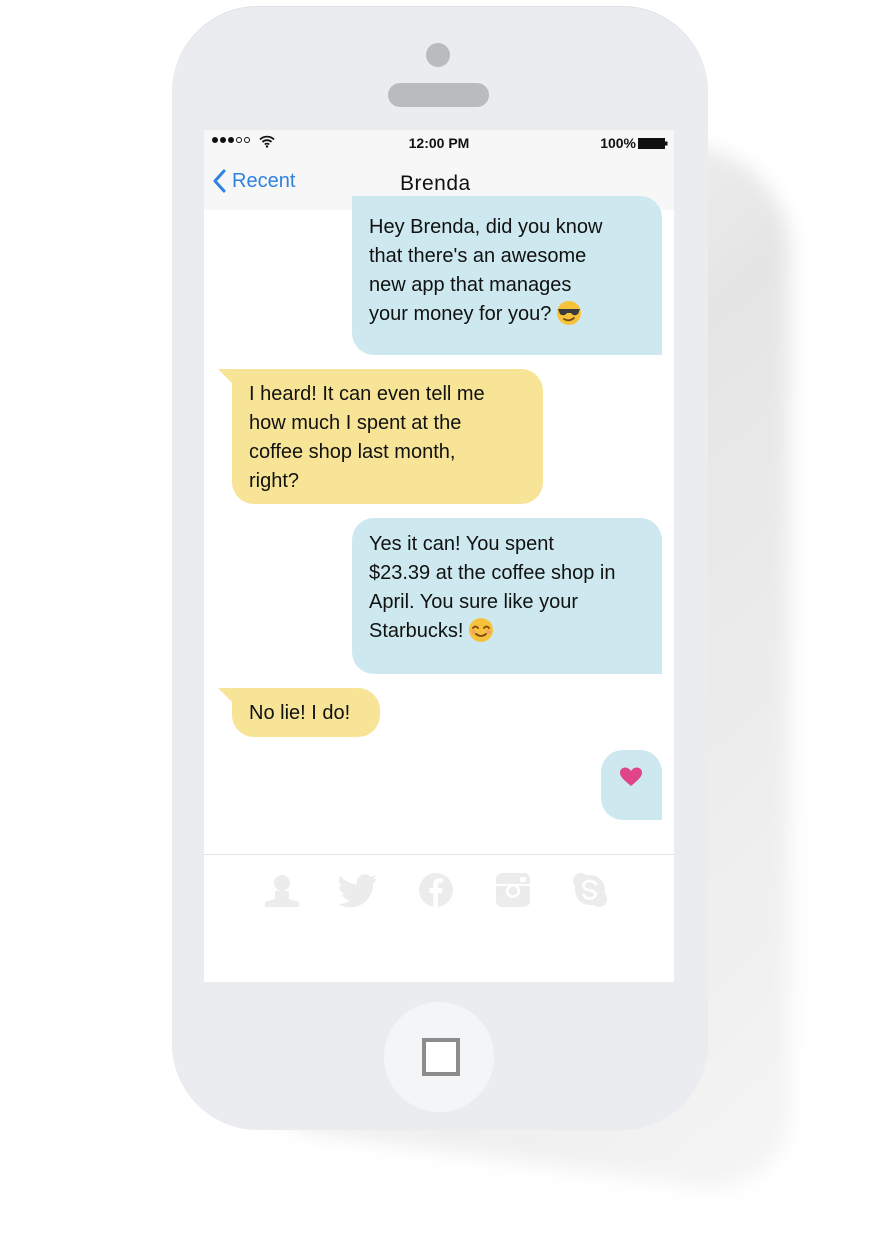 Image resolution: width=880 pixels, height=1240 pixels. I want to click on earpiece-speaker, so click(438, 95).